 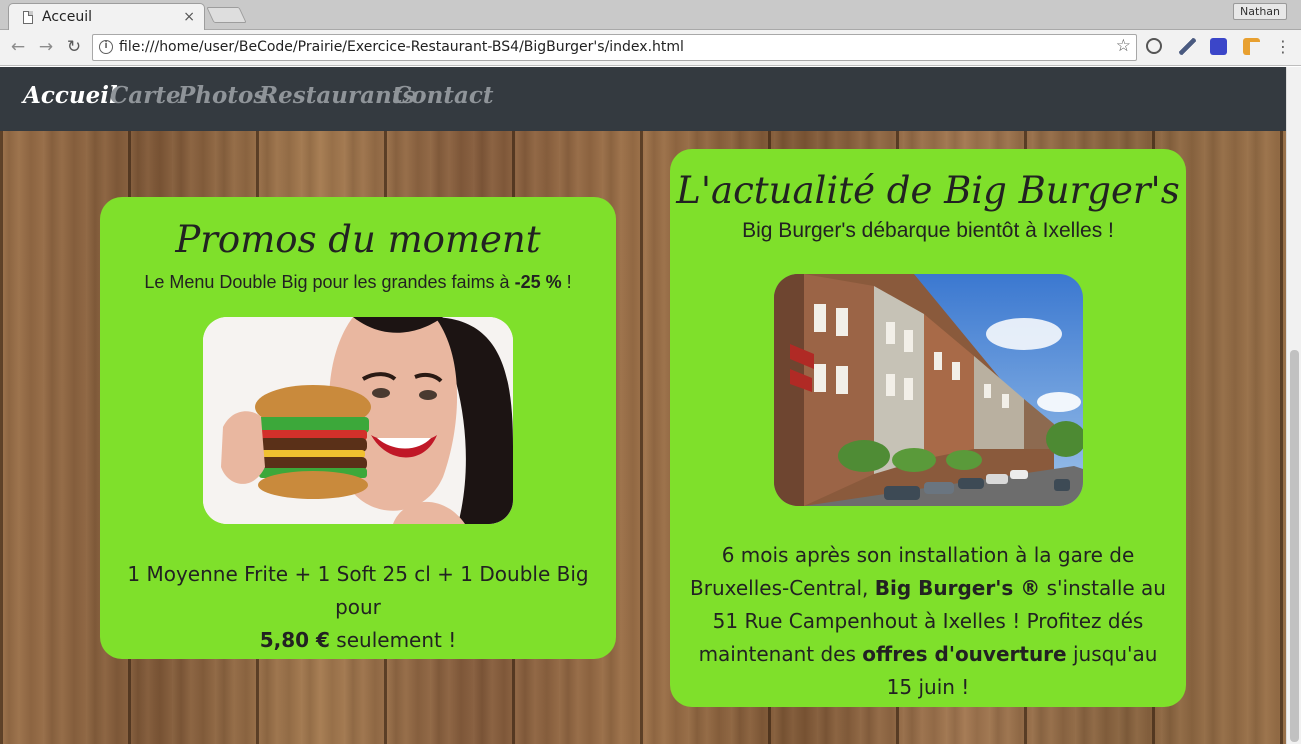 I want to click on tab-strip: Acceuil × Nathan, so click(x=650, y=15).